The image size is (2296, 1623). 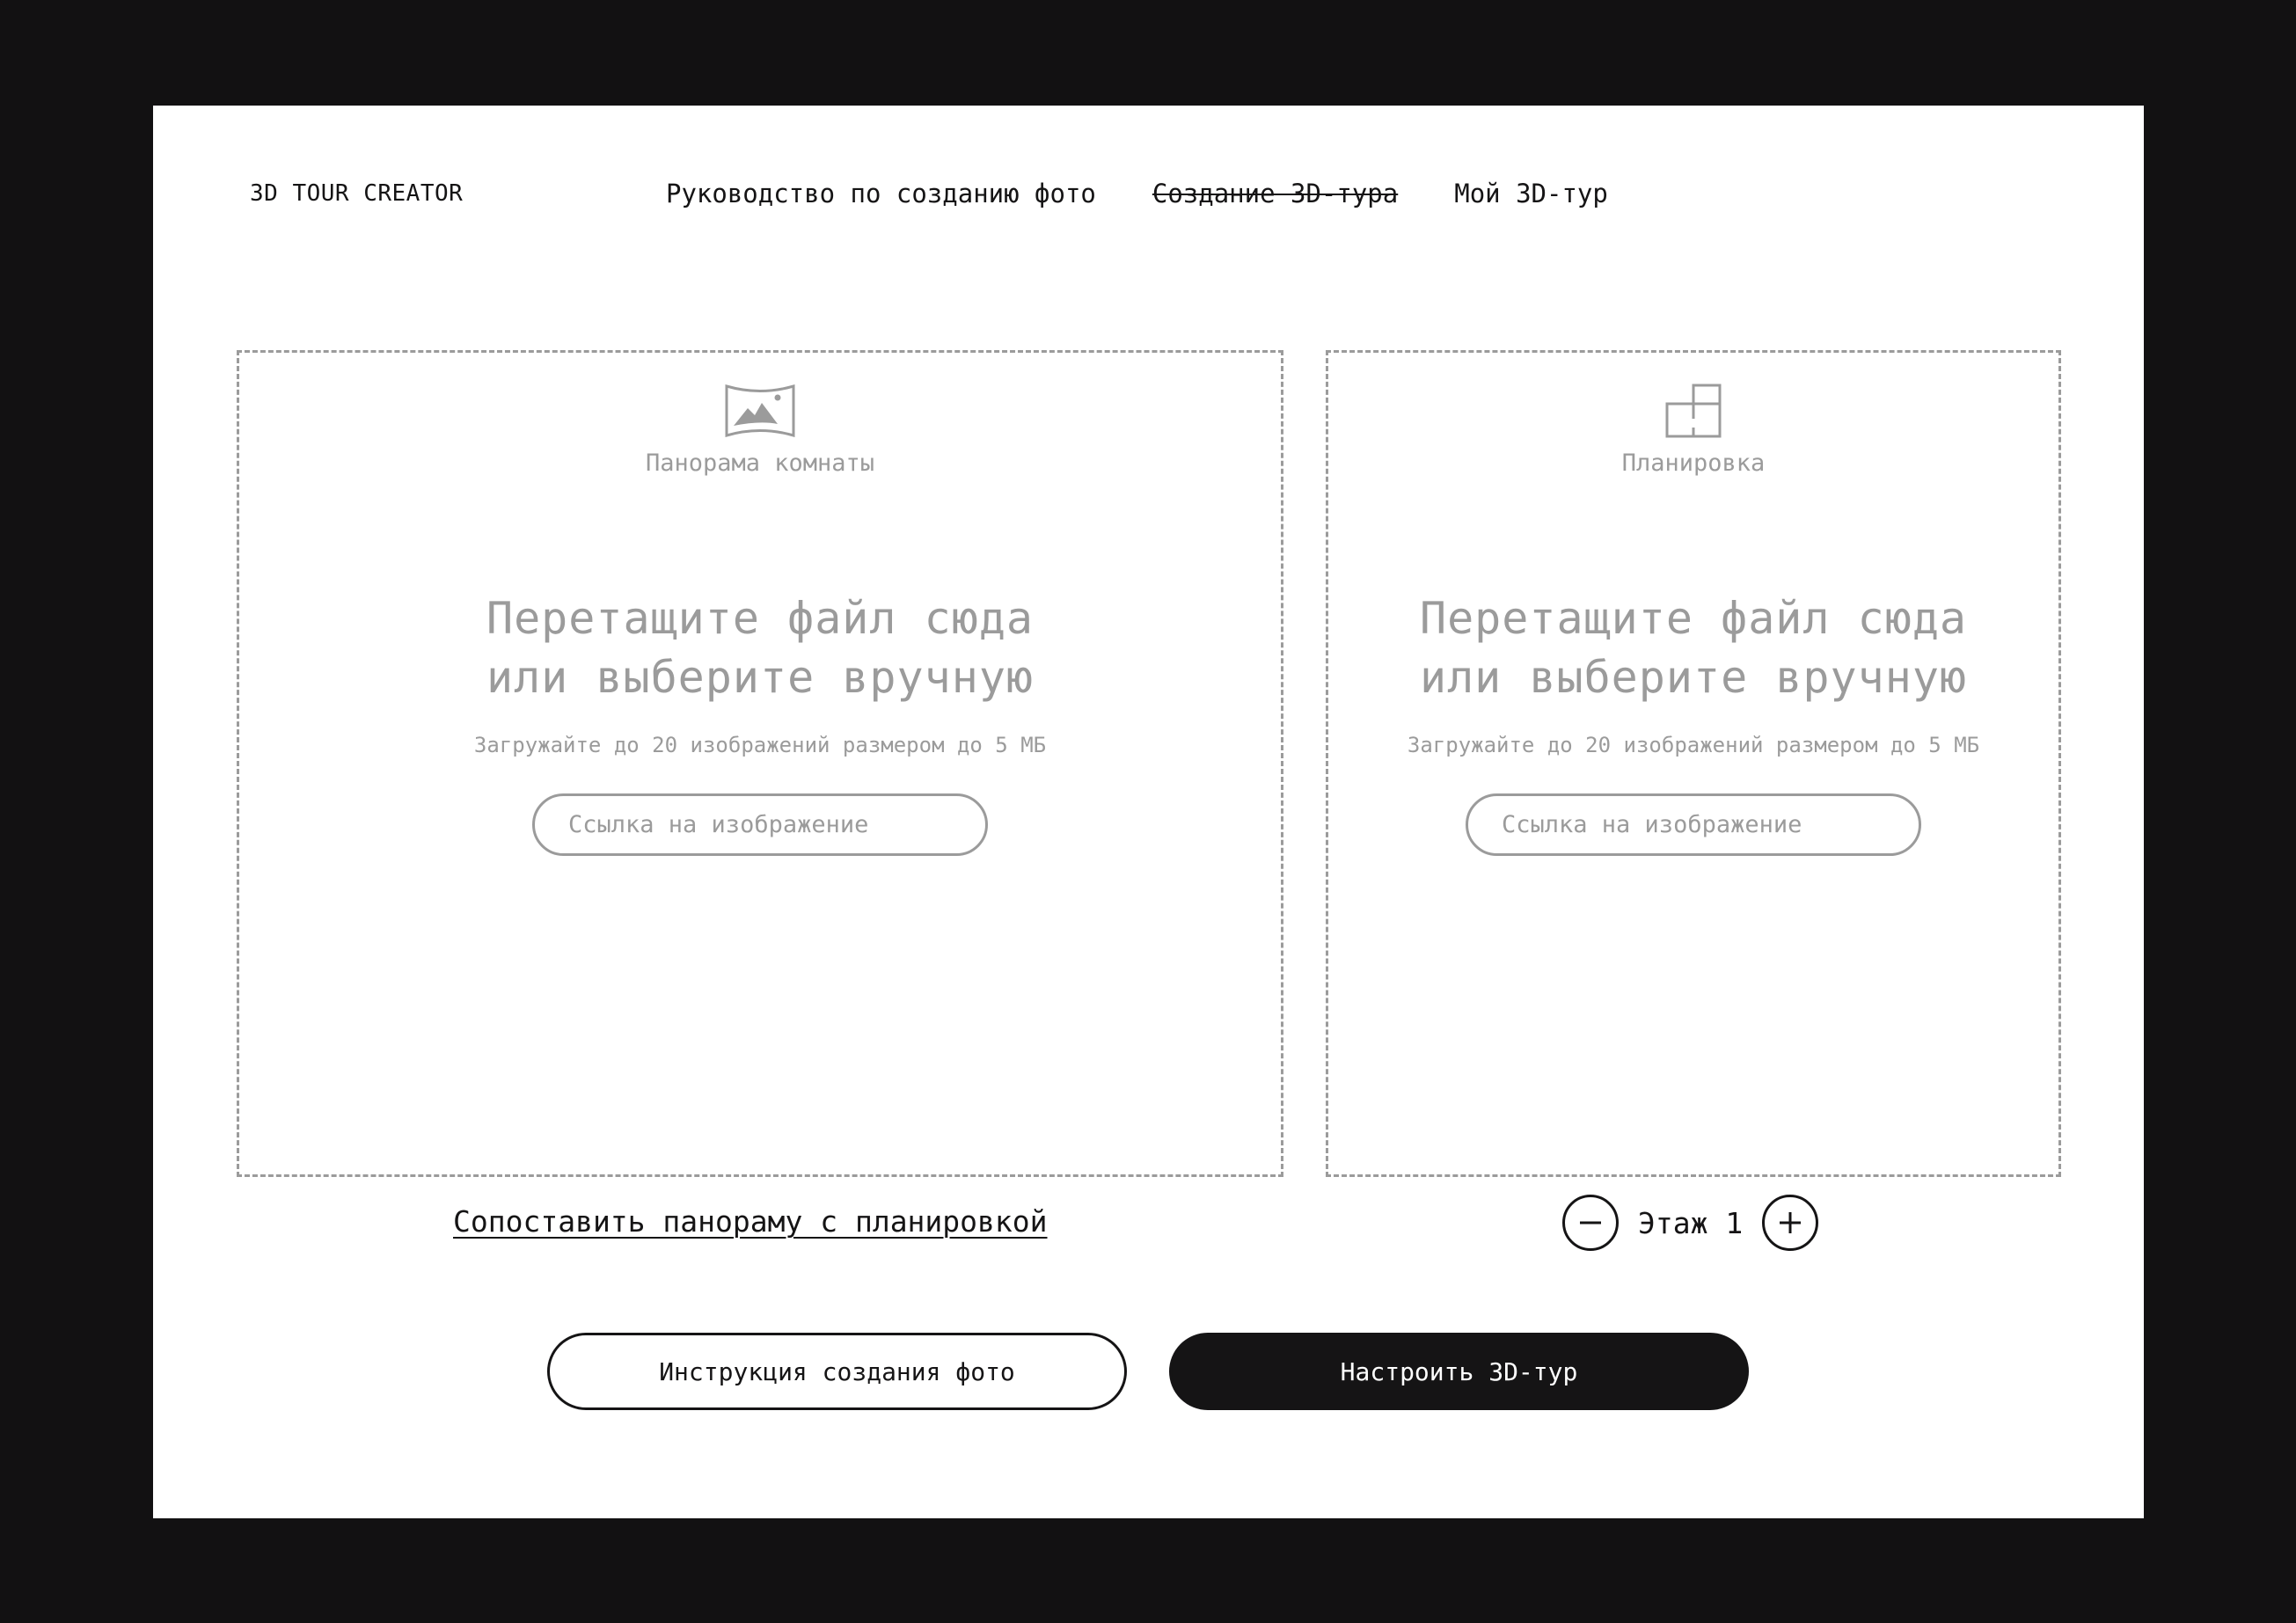 What do you see at coordinates (760, 824) in the screenshot?
I see `panorama-image-url-input` at bounding box center [760, 824].